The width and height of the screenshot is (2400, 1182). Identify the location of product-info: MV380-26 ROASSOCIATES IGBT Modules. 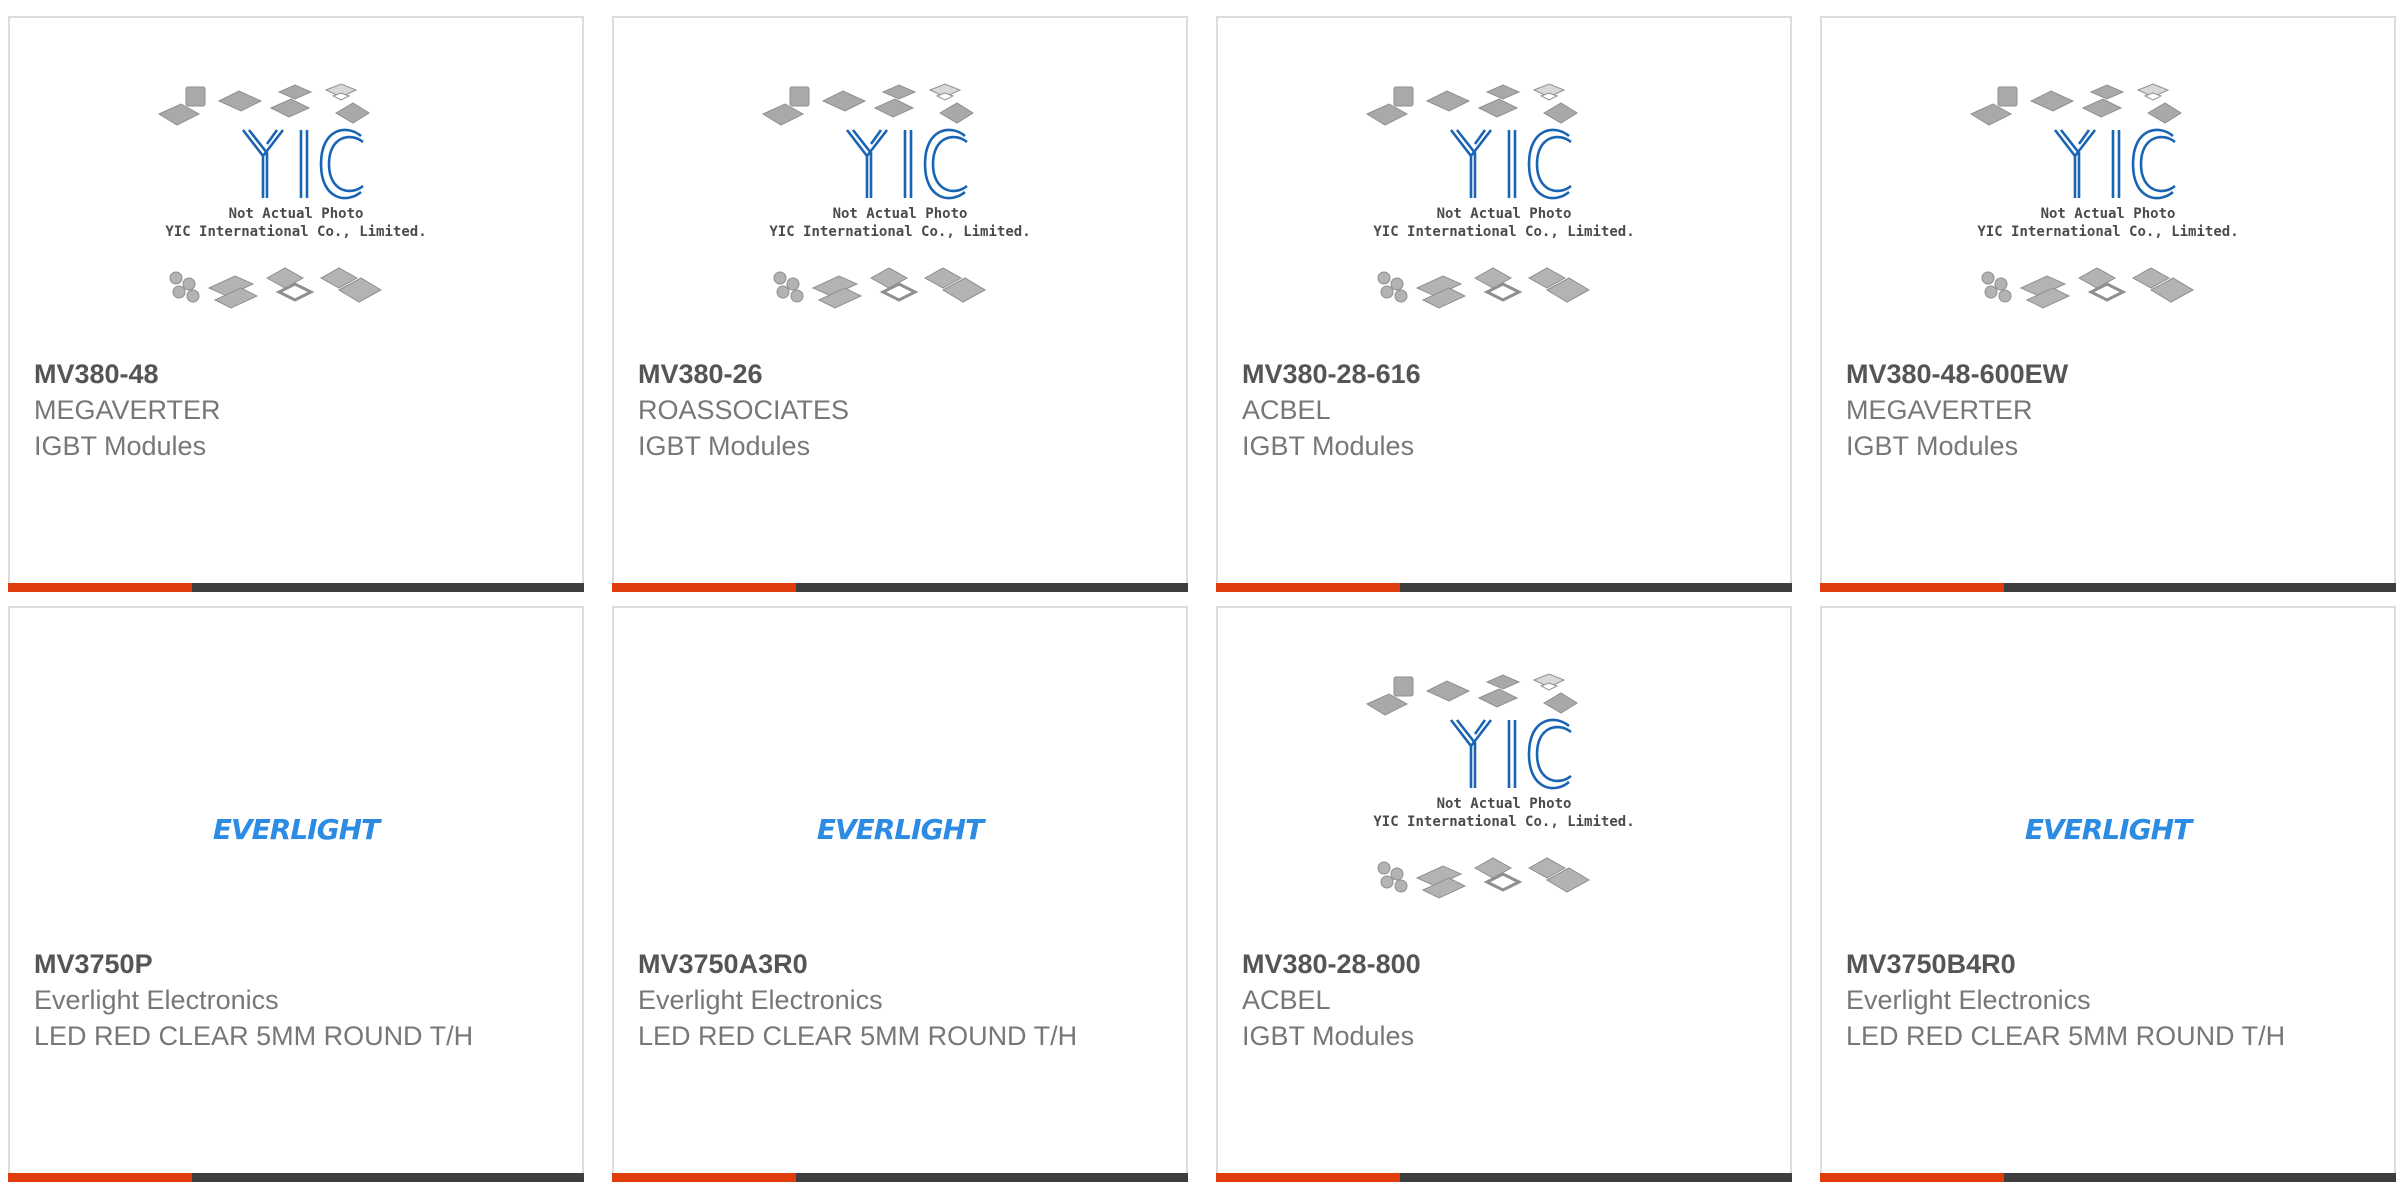
(900, 410).